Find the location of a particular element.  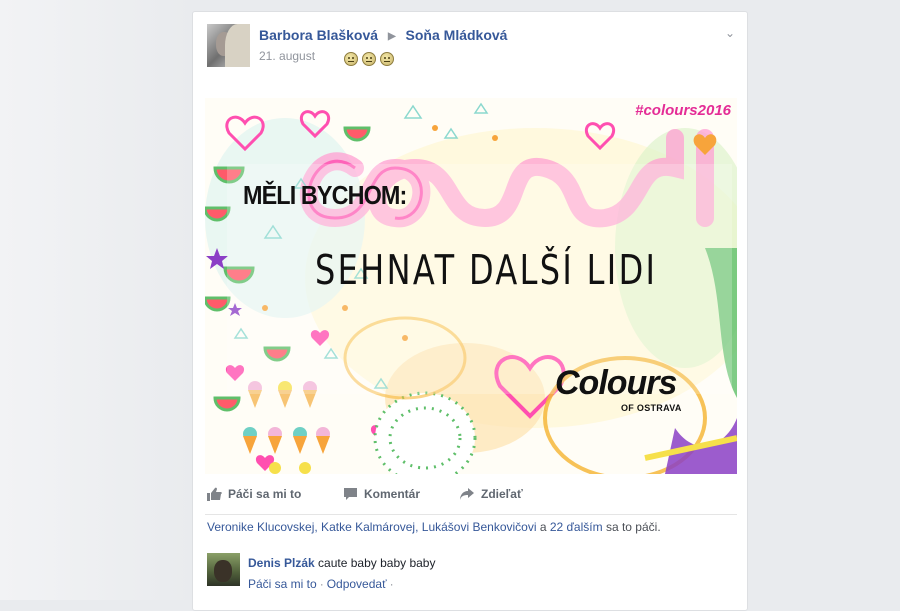

comment-actions: Páči sa mi to · Odpovedať · is located at coordinates (322, 584).